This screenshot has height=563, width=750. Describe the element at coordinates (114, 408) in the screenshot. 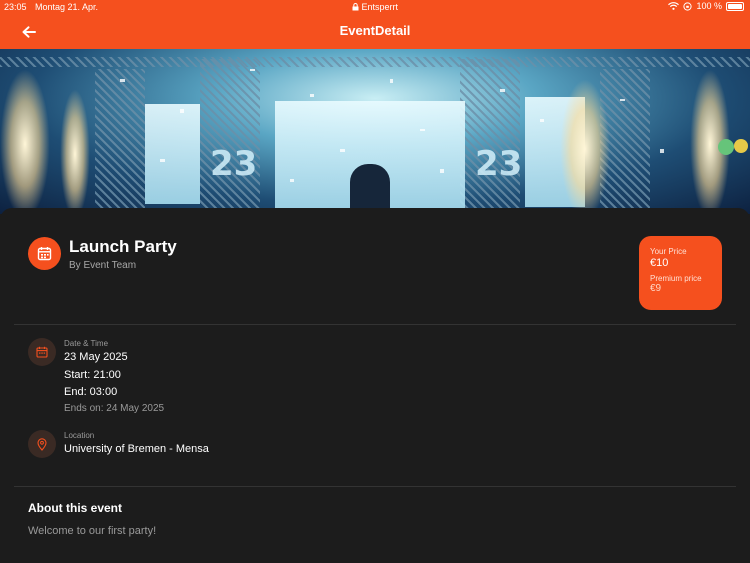

I see `event-ends-on: Ends on: 24 May 2025` at that location.